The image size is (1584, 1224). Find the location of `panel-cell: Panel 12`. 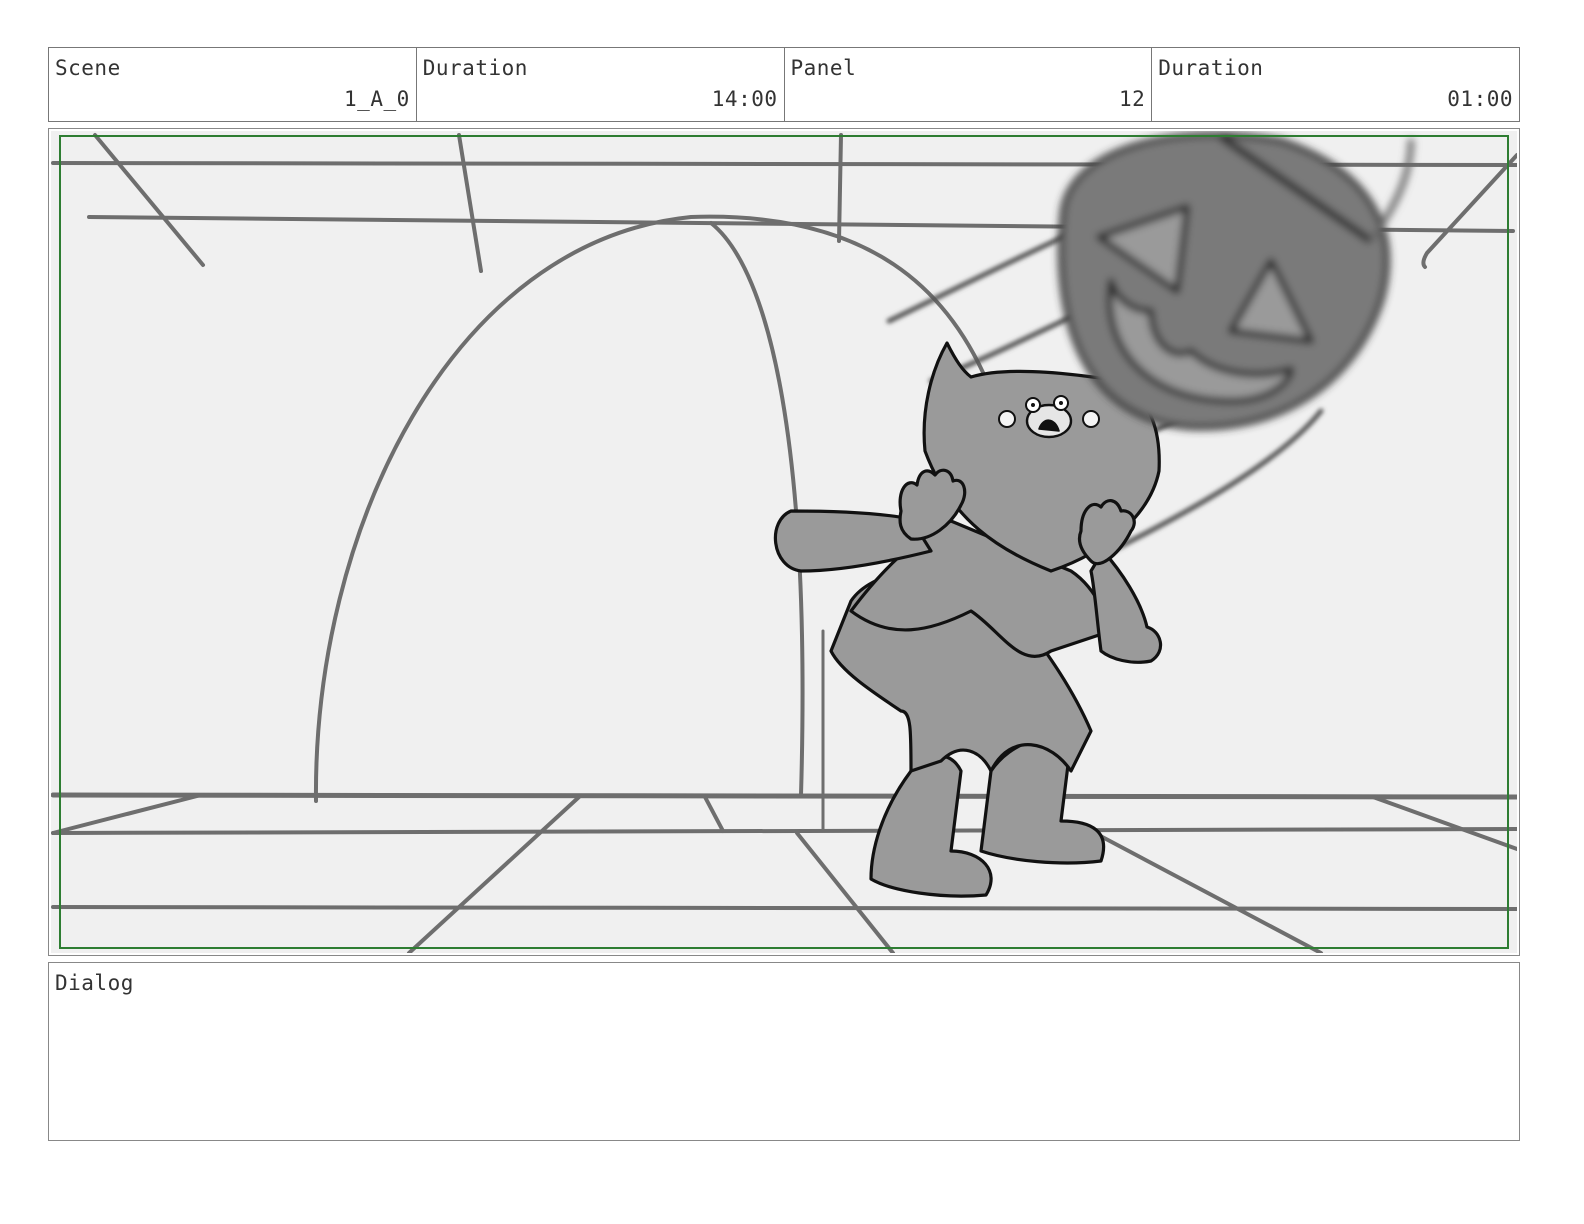

panel-cell: Panel 12 is located at coordinates (969, 84).